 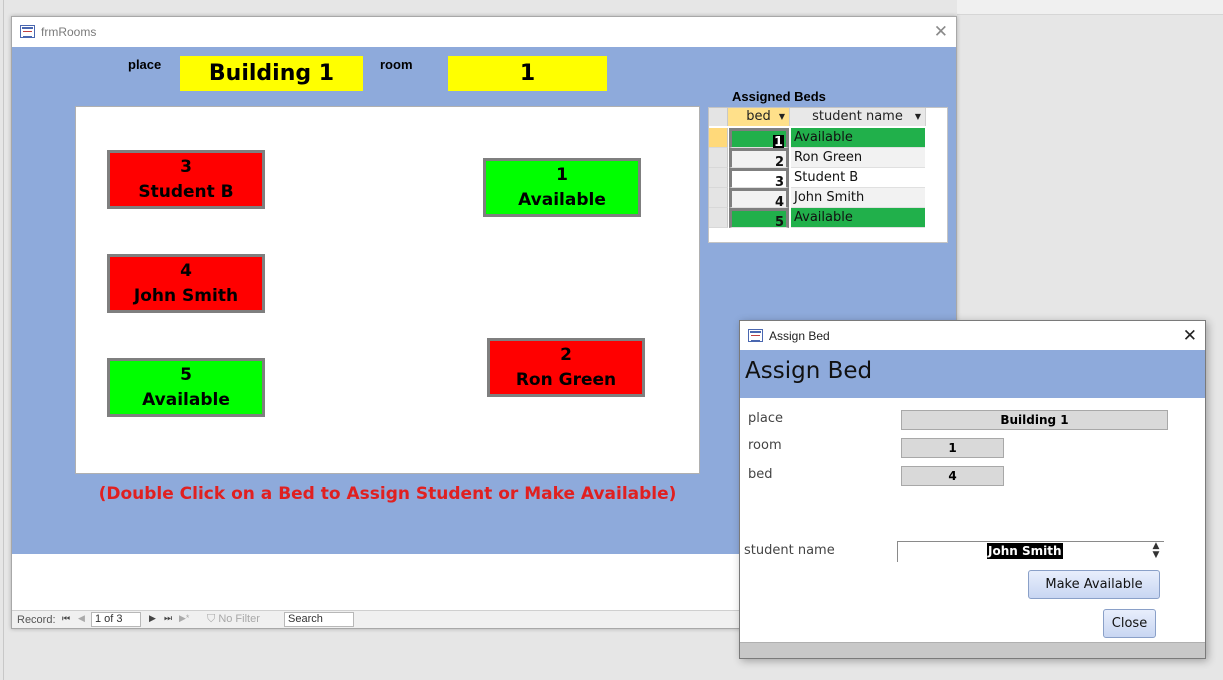 I want to click on table-cell-bed: 3, so click(x=759, y=179).